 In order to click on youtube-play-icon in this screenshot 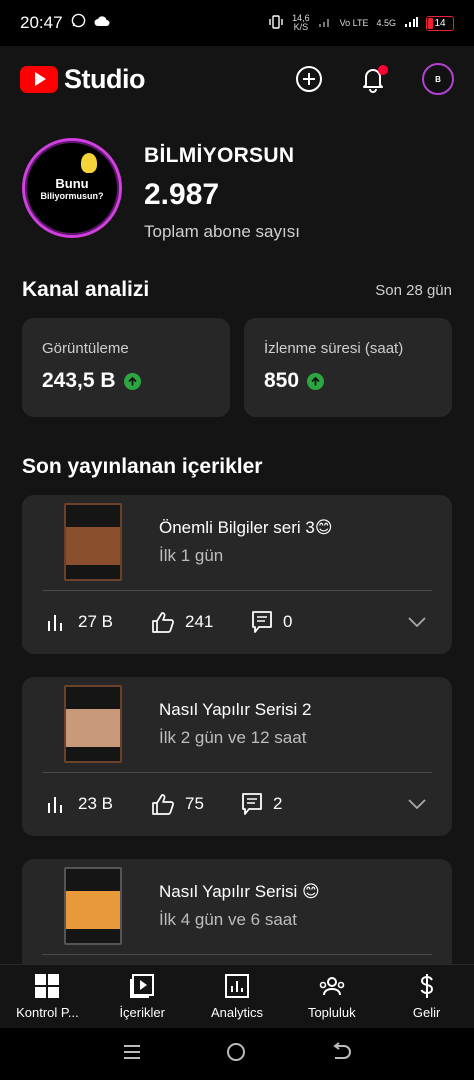, I will do `click(39, 79)`.